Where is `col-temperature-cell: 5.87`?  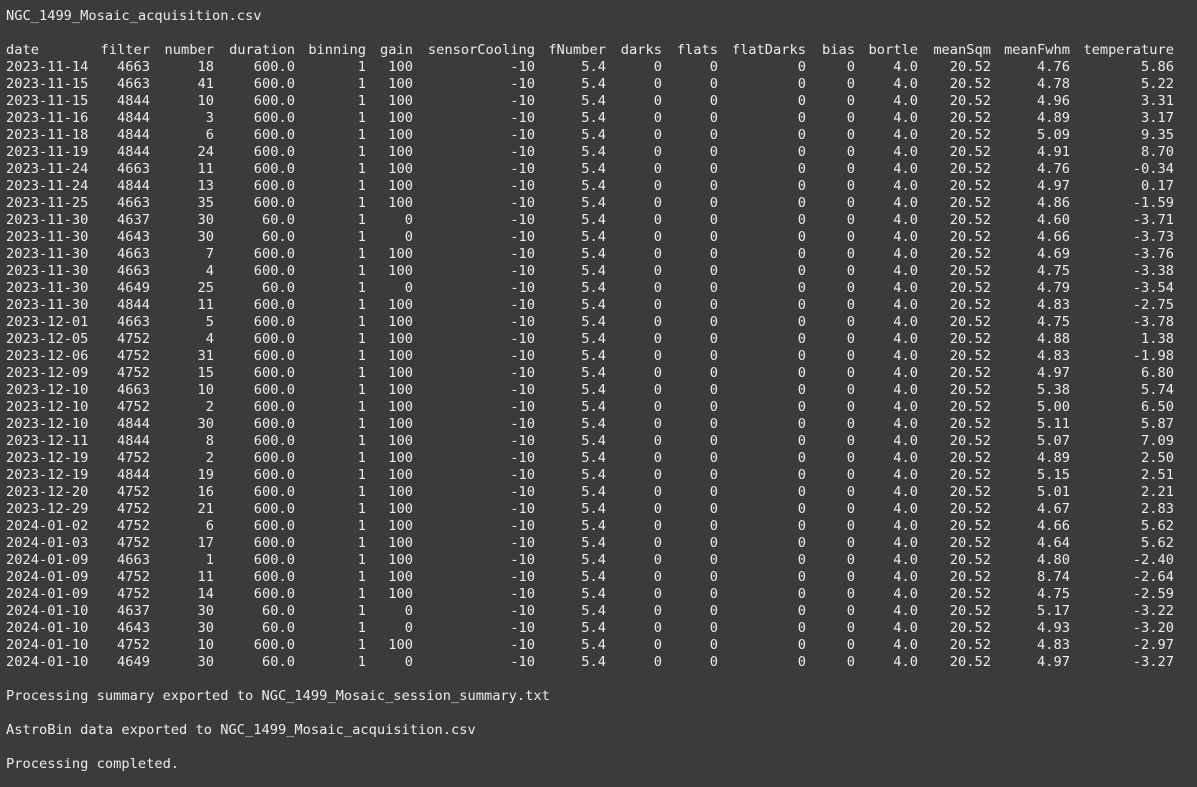
col-temperature-cell: 5.87 is located at coordinates (1157, 424).